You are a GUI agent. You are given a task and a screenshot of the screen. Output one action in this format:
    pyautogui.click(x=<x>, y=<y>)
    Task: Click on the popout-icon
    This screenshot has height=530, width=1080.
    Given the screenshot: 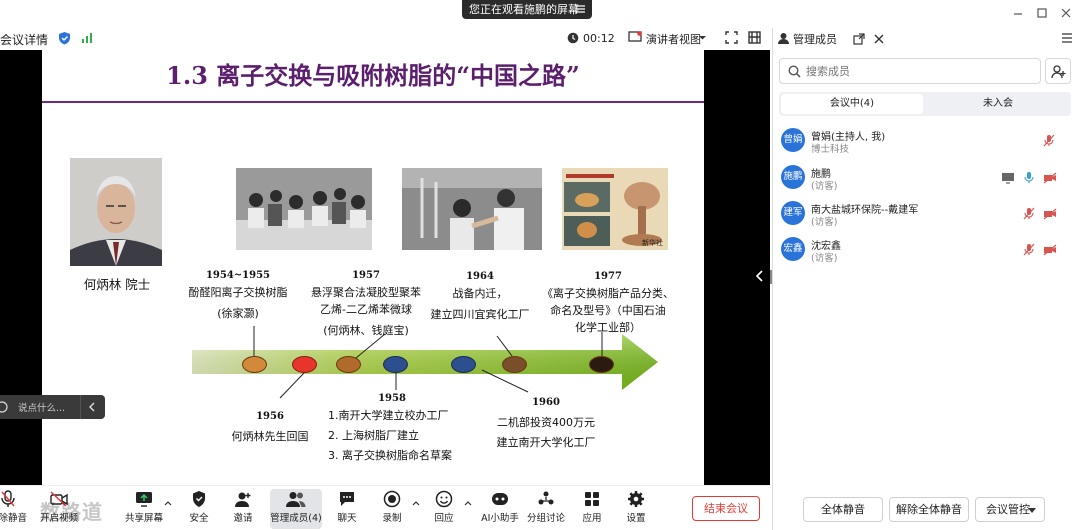 What is the action you would take?
    pyautogui.click(x=859, y=39)
    